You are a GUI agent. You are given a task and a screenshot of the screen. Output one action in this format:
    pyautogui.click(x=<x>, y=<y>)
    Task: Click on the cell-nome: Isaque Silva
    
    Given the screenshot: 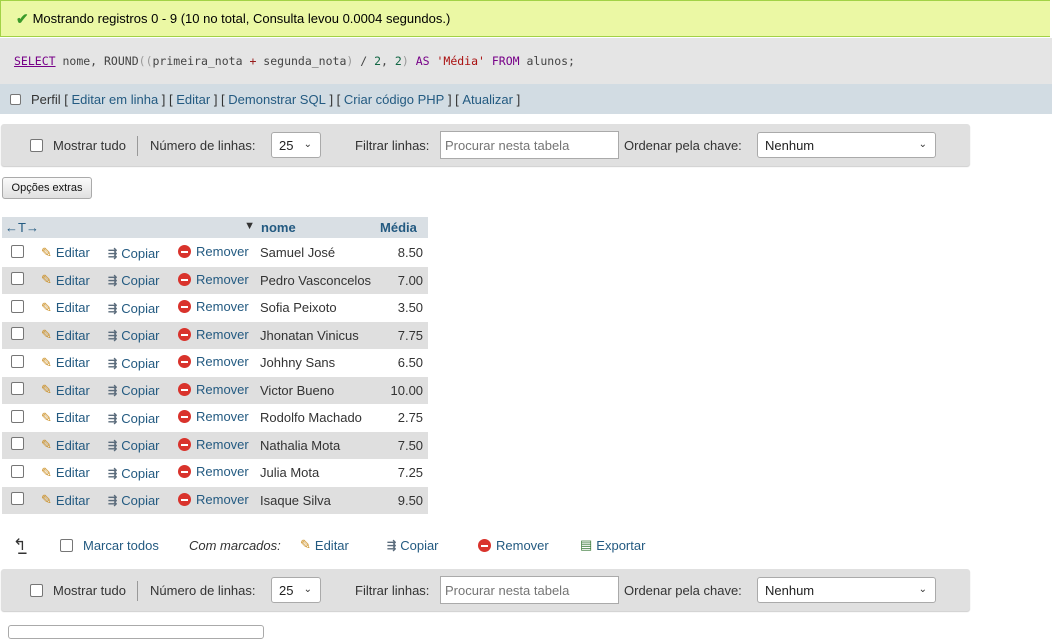 What is the action you would take?
    pyautogui.click(x=318, y=500)
    